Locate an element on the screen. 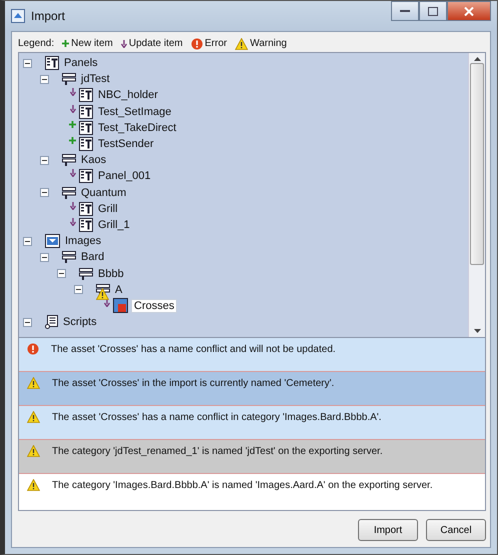 Image resolution: width=498 pixels, height=555 pixels. message-text: The asset 'Crosses' has a name conflict and will not be updated. is located at coordinates (193, 349).